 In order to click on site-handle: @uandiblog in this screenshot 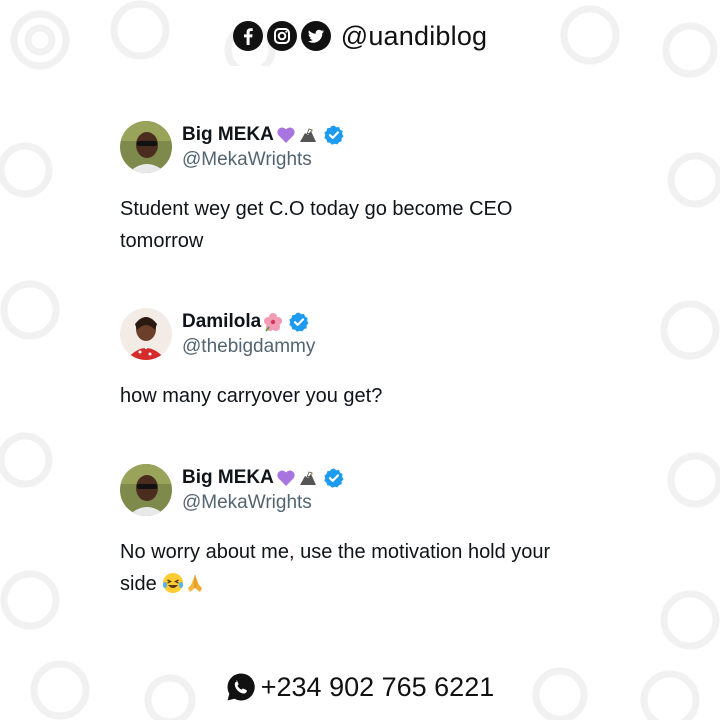, I will do `click(414, 36)`.